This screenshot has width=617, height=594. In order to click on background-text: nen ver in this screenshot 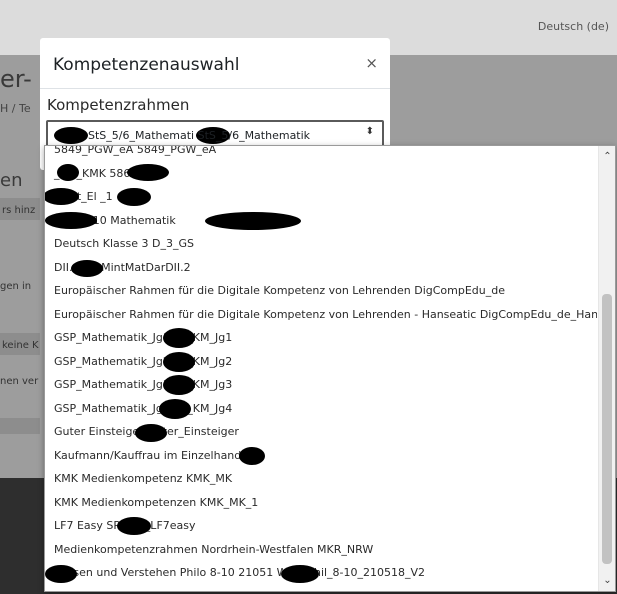, I will do `click(19, 381)`.